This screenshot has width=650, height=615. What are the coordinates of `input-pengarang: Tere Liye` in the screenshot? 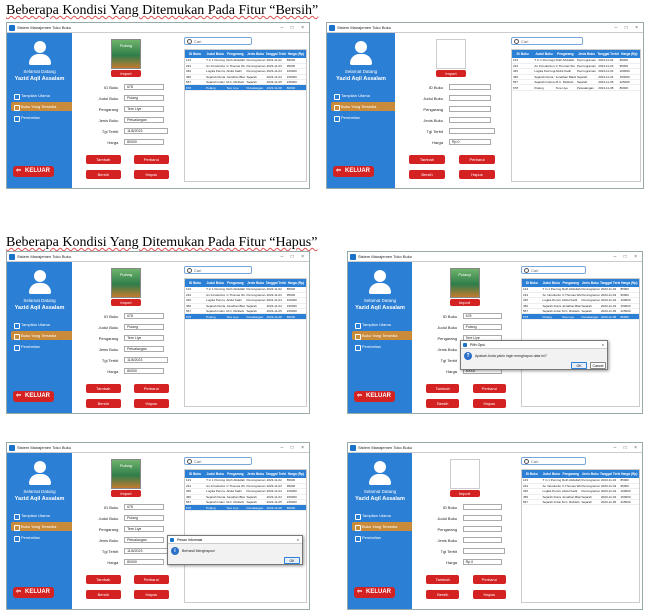 It's located at (144, 109).